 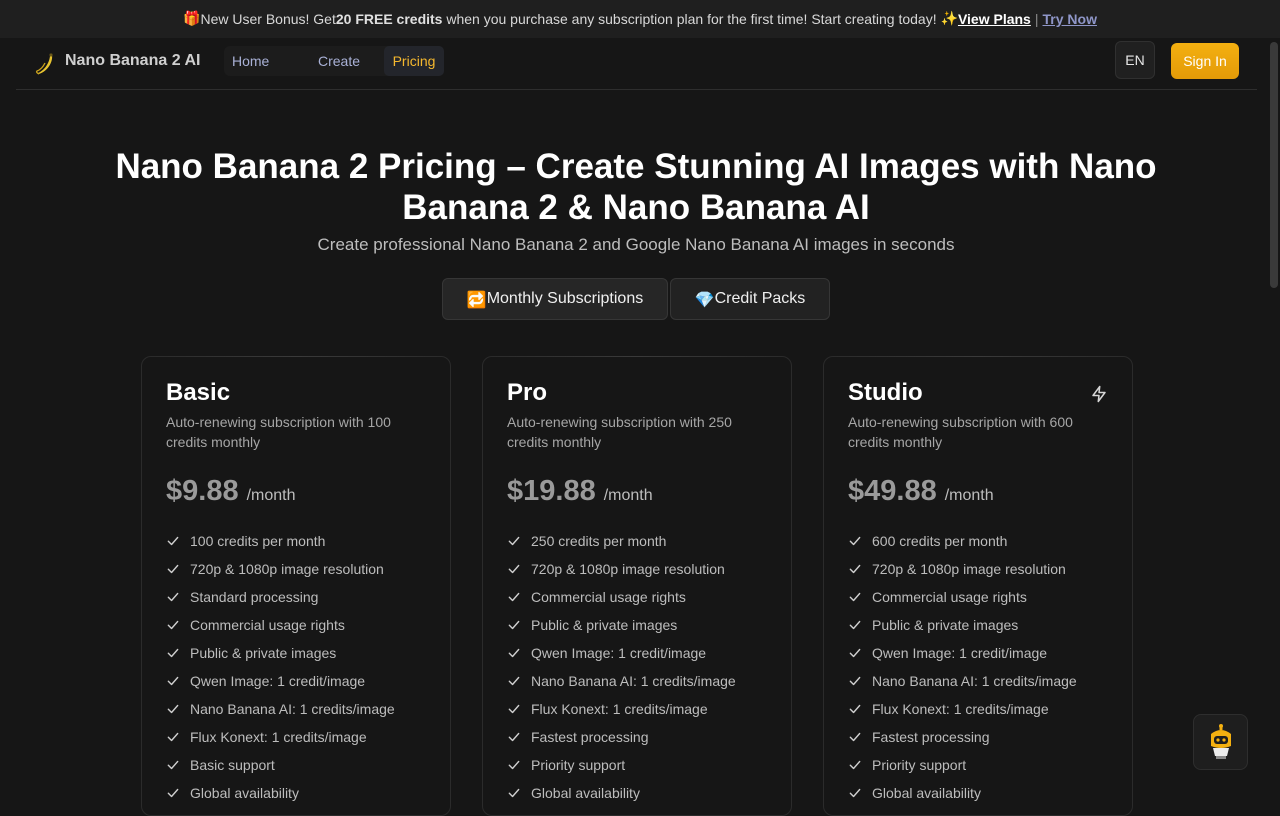 I want to click on nav-home: Home, so click(x=259, y=61).